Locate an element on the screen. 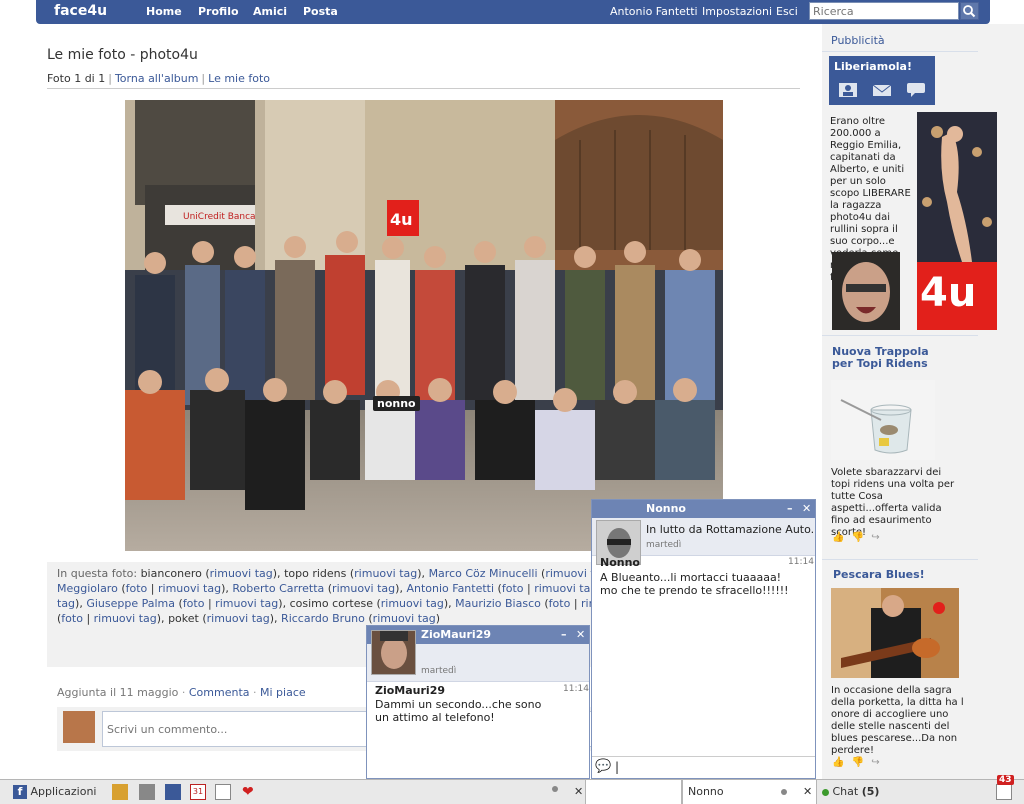  photos-icon is located at coordinates (120, 792).